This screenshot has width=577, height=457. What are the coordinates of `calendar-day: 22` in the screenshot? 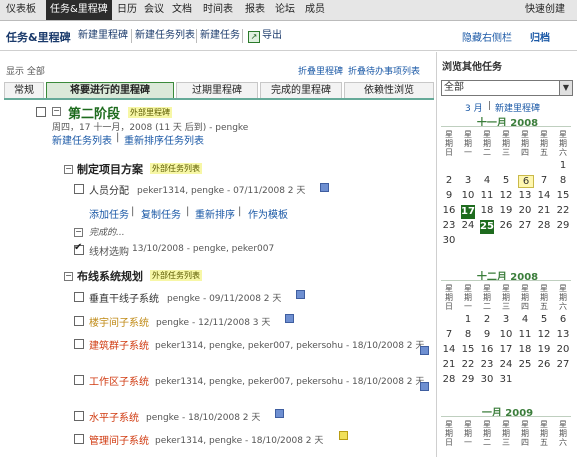 It's located at (563, 211).